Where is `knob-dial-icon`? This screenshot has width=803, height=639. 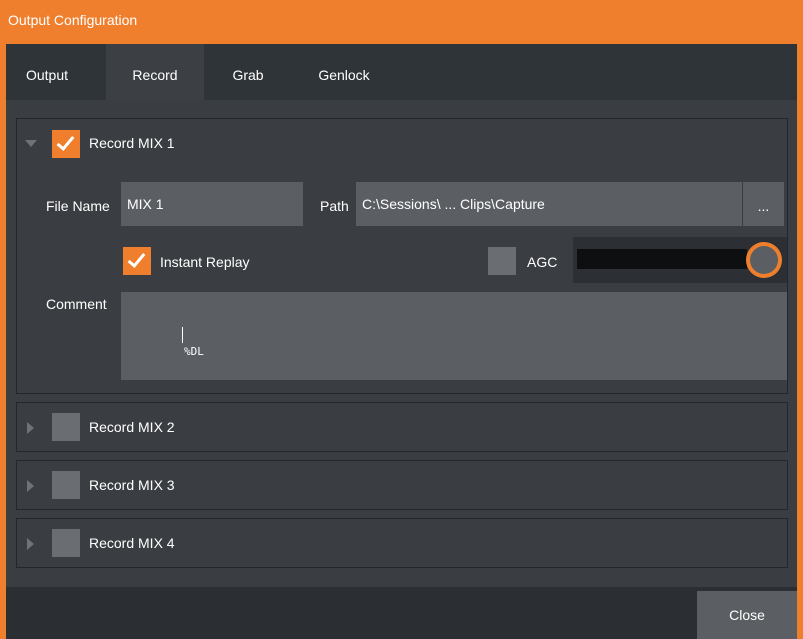 knob-dial-icon is located at coordinates (764, 260).